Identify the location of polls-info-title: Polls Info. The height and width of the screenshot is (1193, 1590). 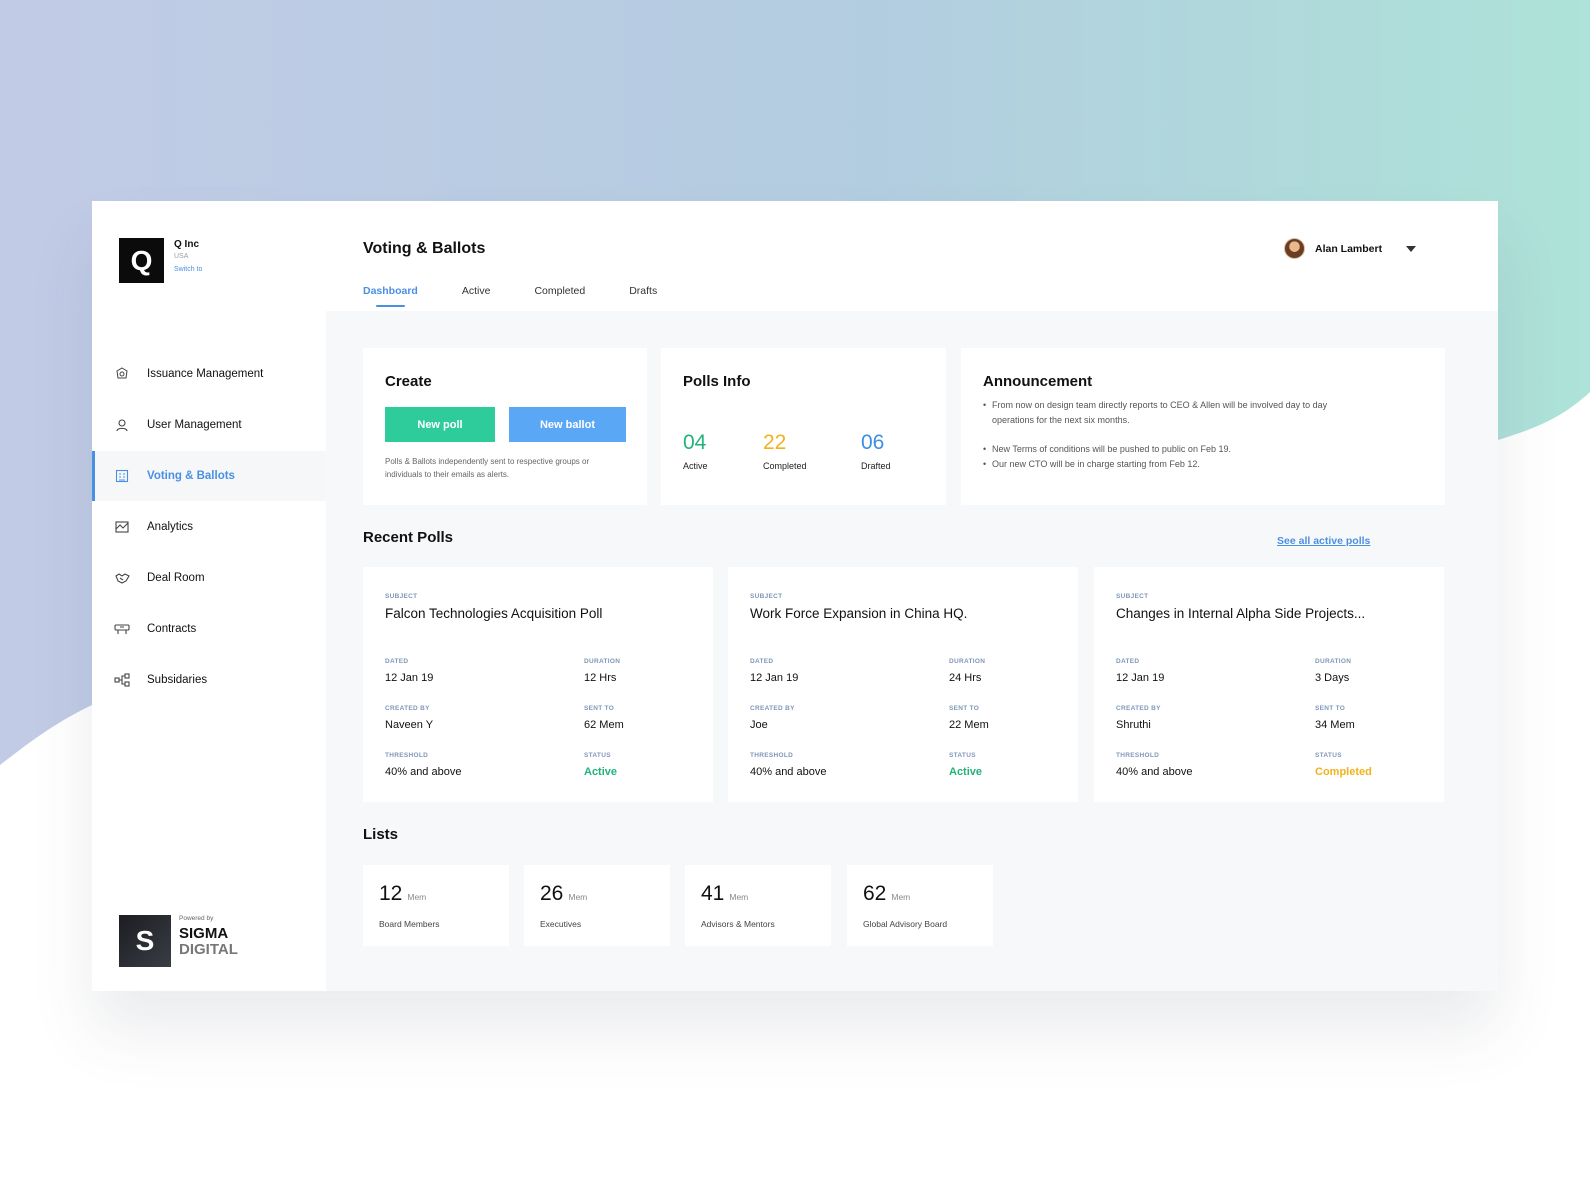
(717, 381).